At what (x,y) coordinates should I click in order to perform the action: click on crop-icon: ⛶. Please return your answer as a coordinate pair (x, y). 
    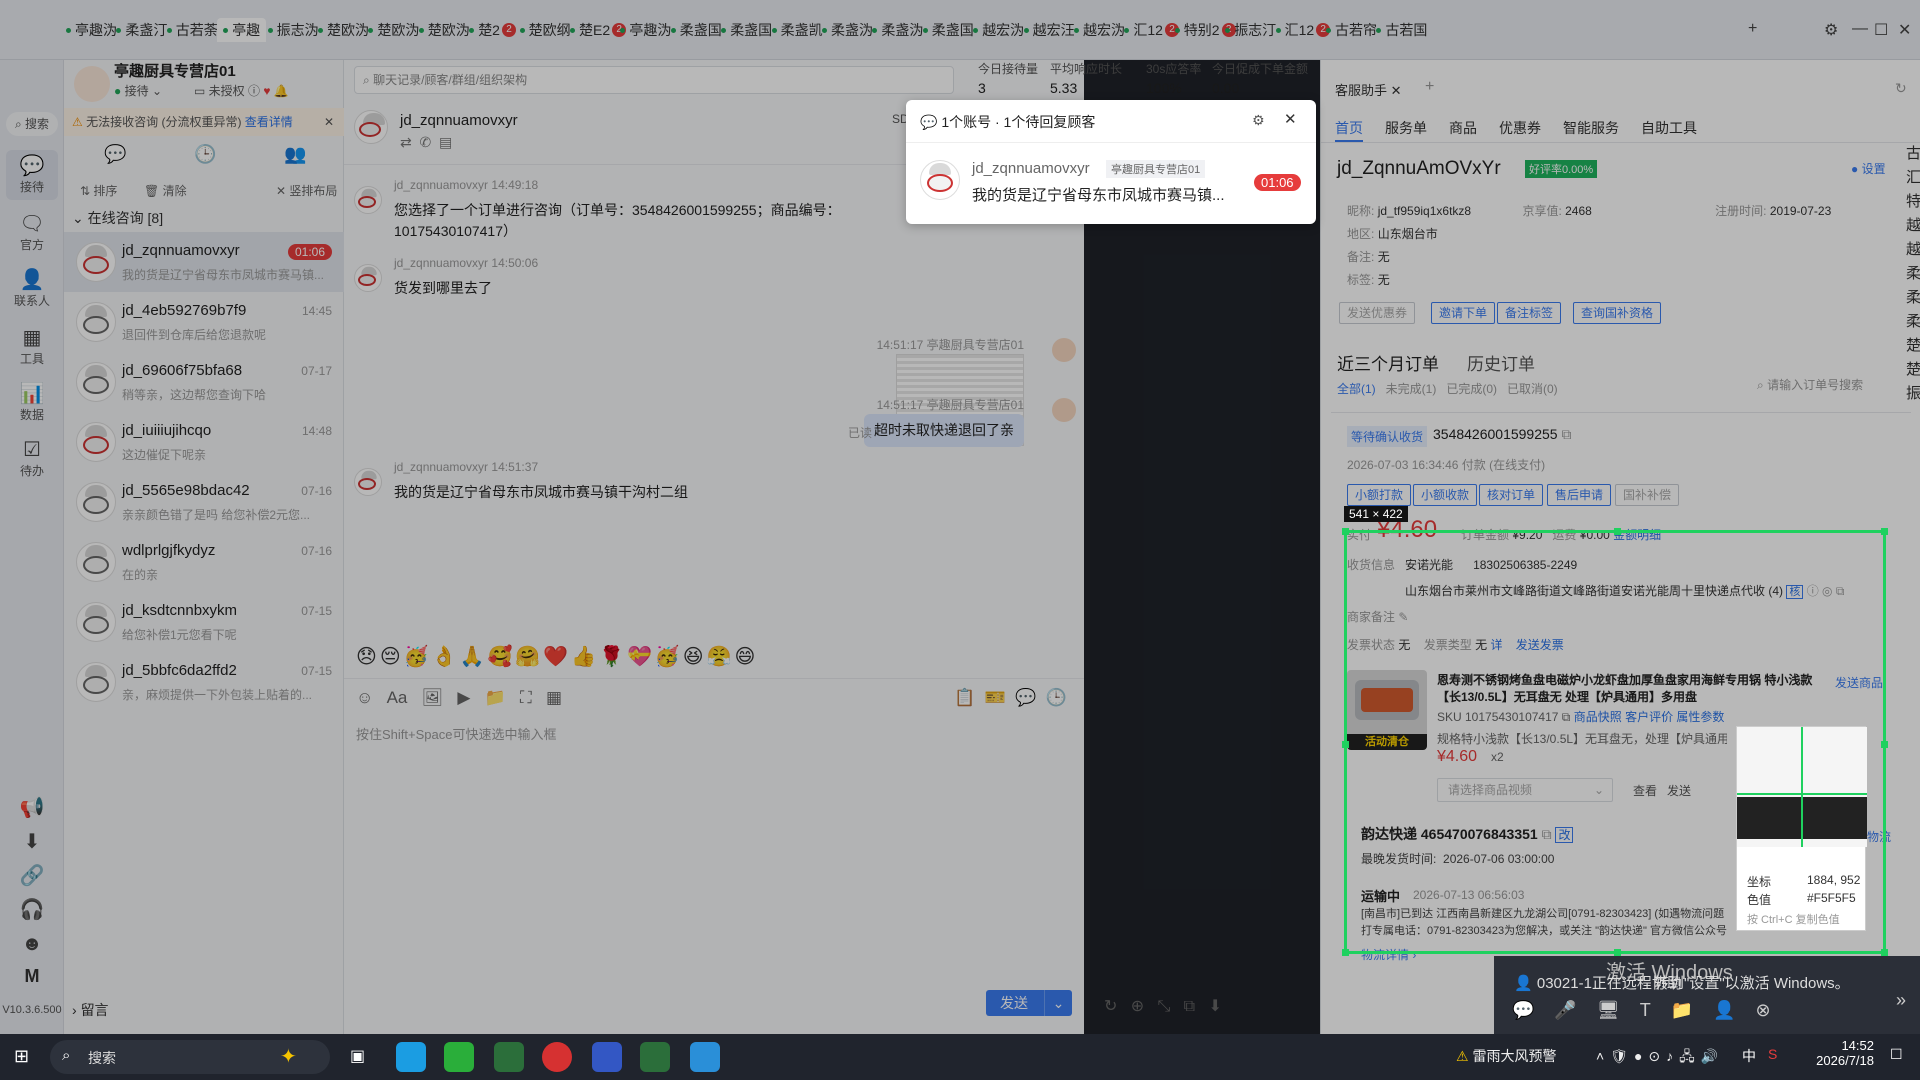
    Looking at the image, I should click on (526, 697).